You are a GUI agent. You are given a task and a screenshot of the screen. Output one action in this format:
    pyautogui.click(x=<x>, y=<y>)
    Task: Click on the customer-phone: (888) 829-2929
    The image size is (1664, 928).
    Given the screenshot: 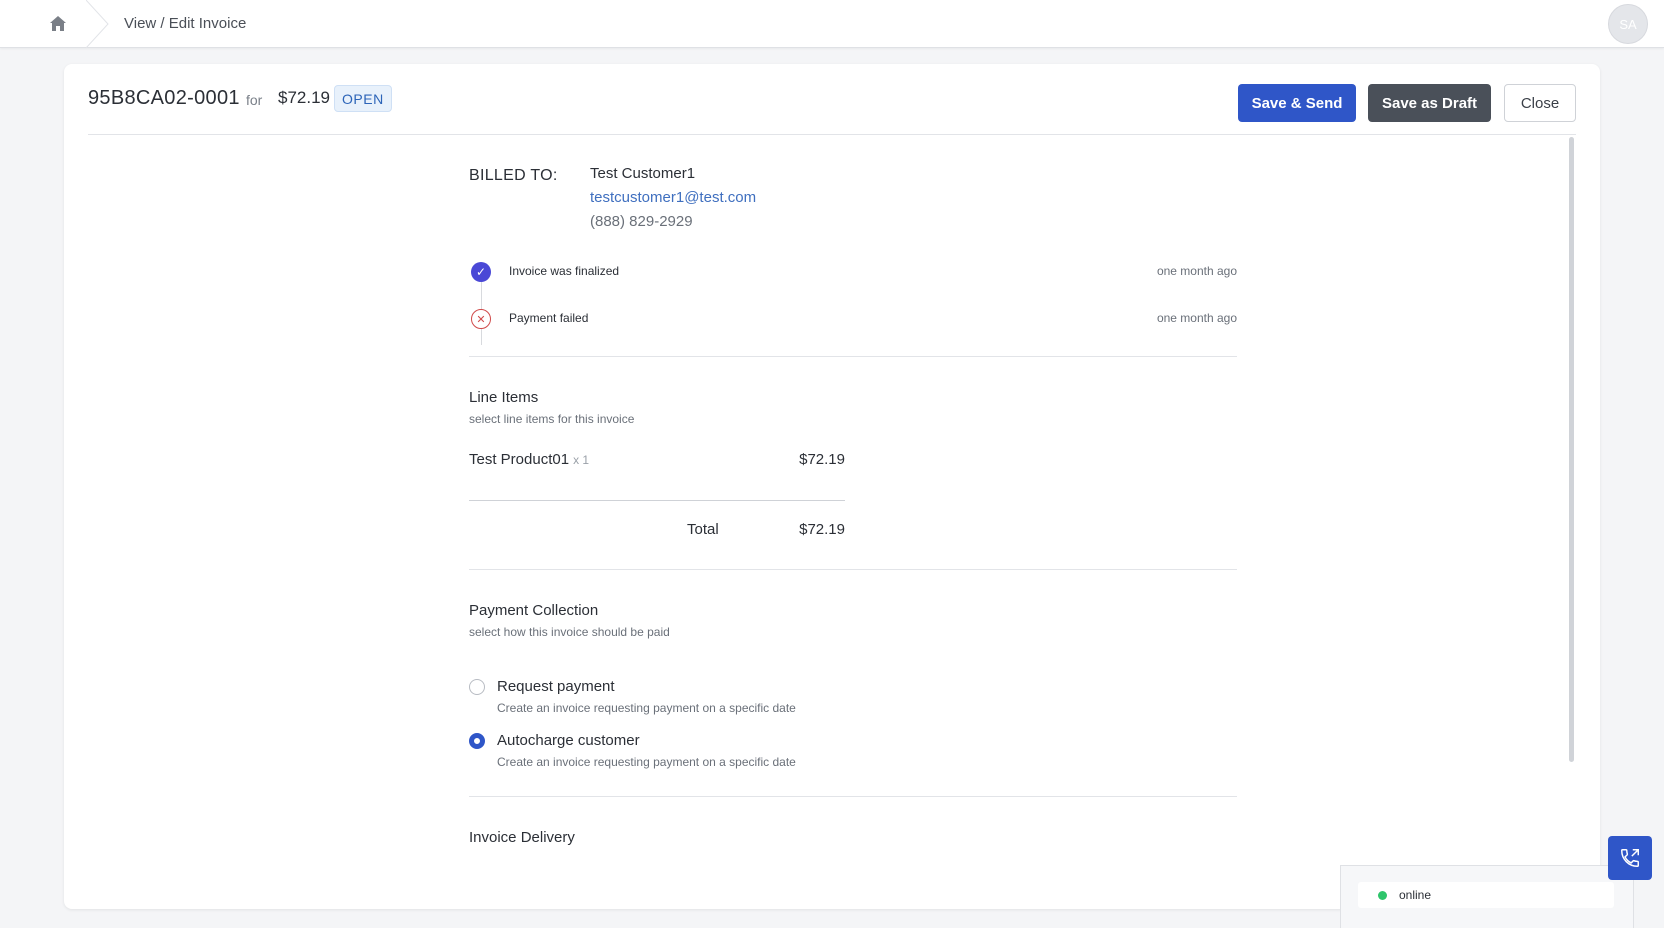 What is the action you would take?
    pyautogui.click(x=641, y=221)
    